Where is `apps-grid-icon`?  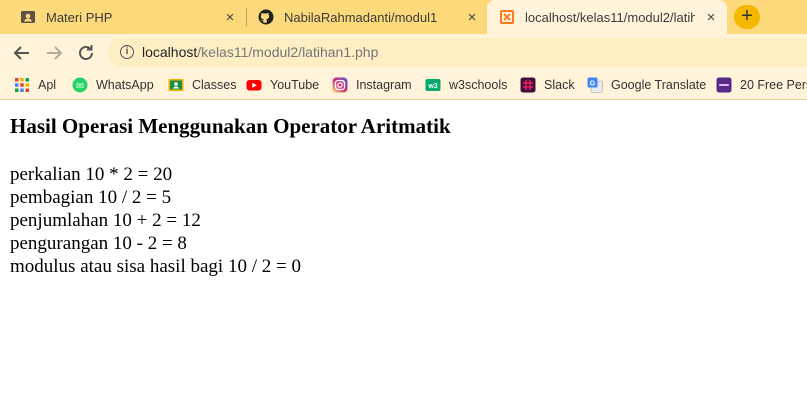
apps-grid-icon is located at coordinates (22, 85).